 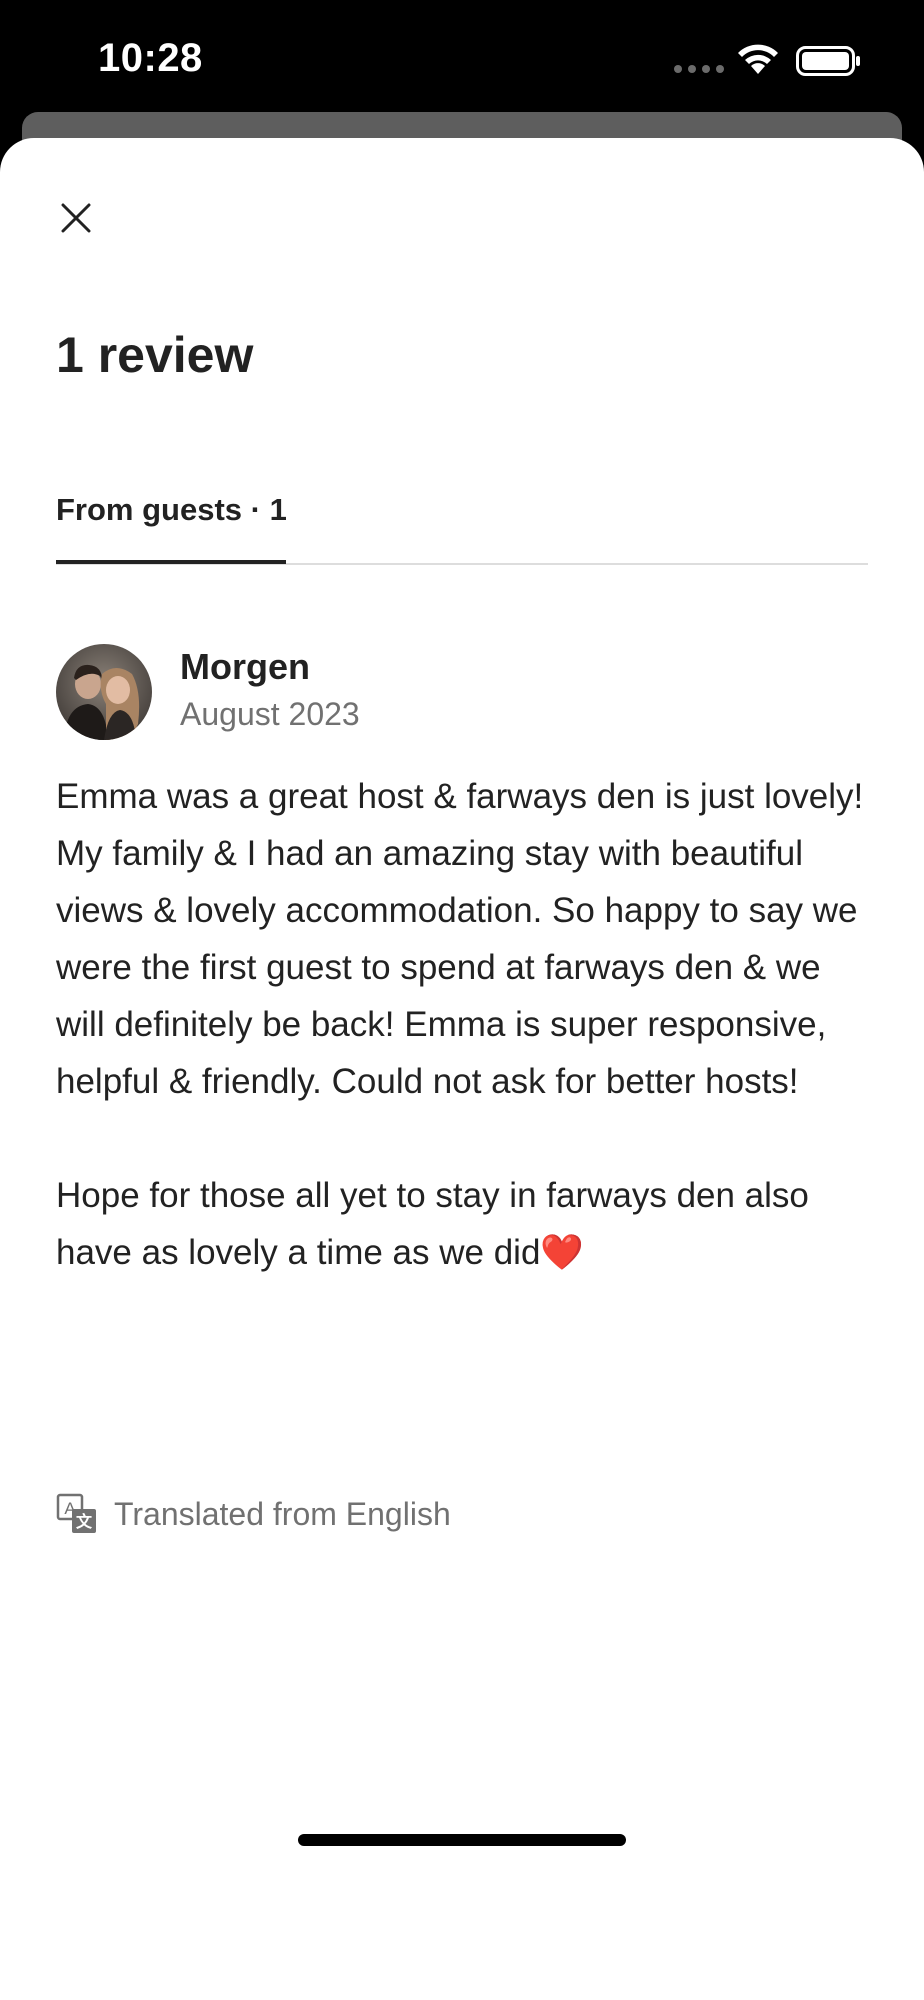 I want to click on cellular-signal-icon, so click(x=699, y=69).